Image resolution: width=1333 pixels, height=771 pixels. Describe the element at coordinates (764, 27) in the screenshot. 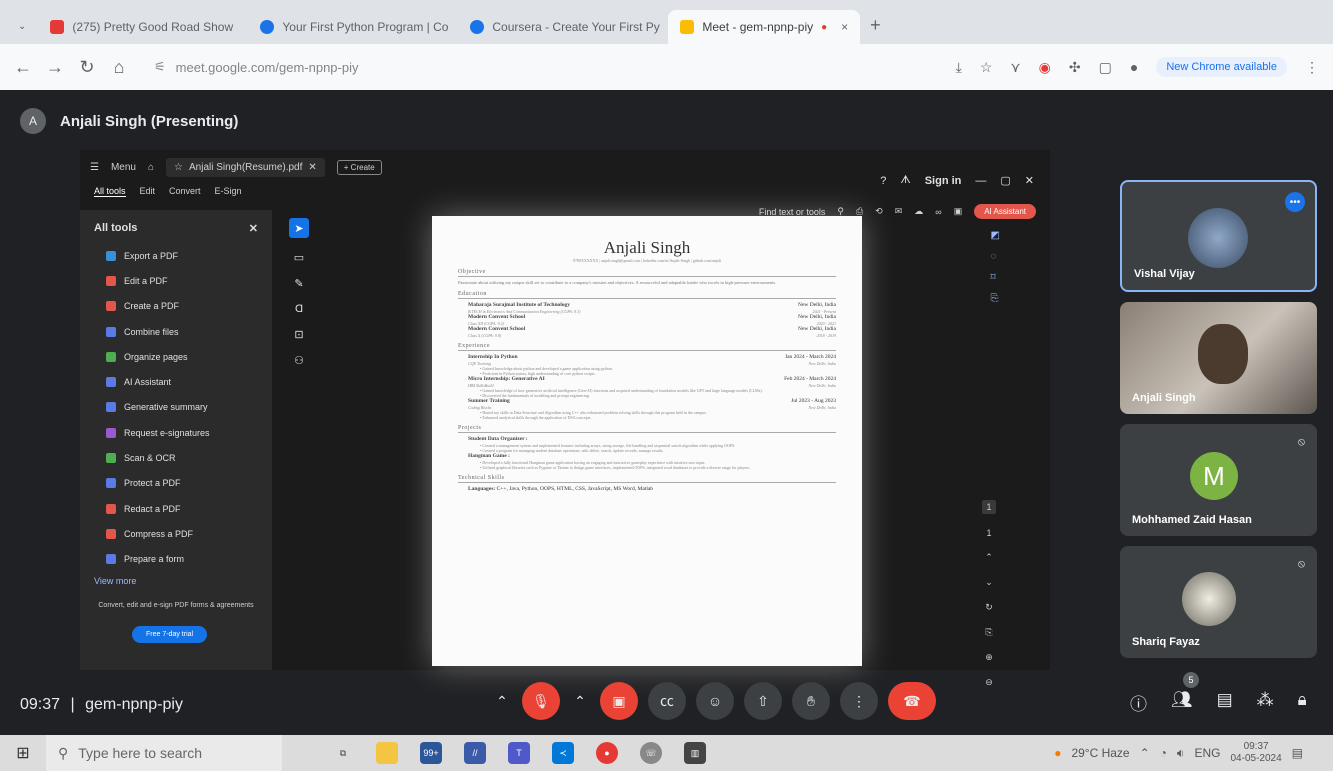

I see `browser-tab-meet: Meet - gem-npnp-piy ● ×` at that location.